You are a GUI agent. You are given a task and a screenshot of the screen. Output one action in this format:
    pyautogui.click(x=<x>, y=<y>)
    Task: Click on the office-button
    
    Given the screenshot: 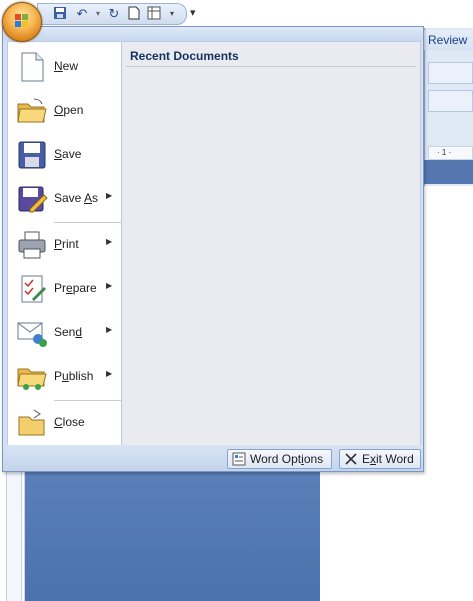 What is the action you would take?
    pyautogui.click(x=22, y=22)
    